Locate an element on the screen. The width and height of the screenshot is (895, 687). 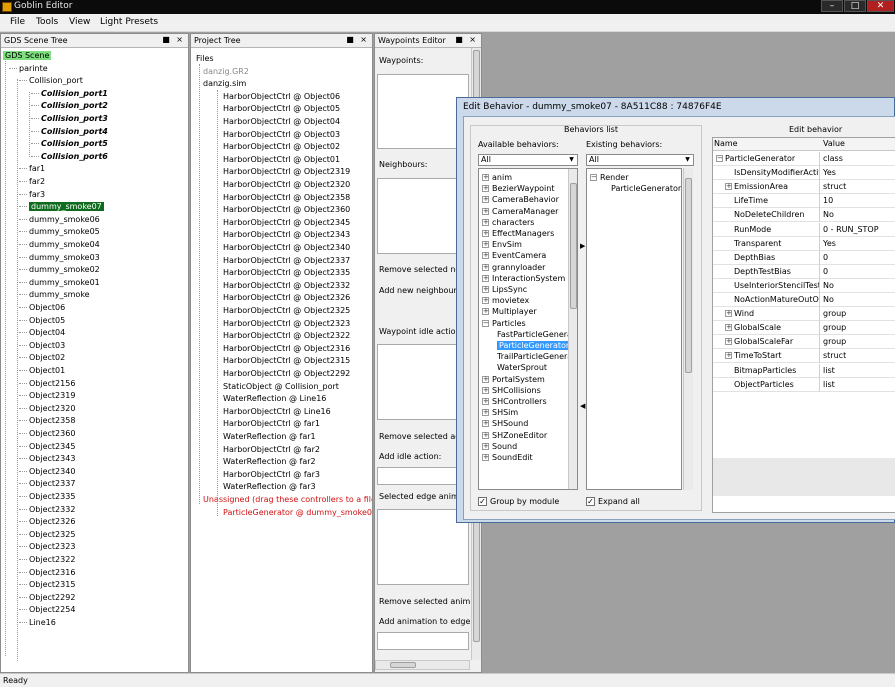
gds-tree-item: Object2323 is located at coordinates (52, 546).